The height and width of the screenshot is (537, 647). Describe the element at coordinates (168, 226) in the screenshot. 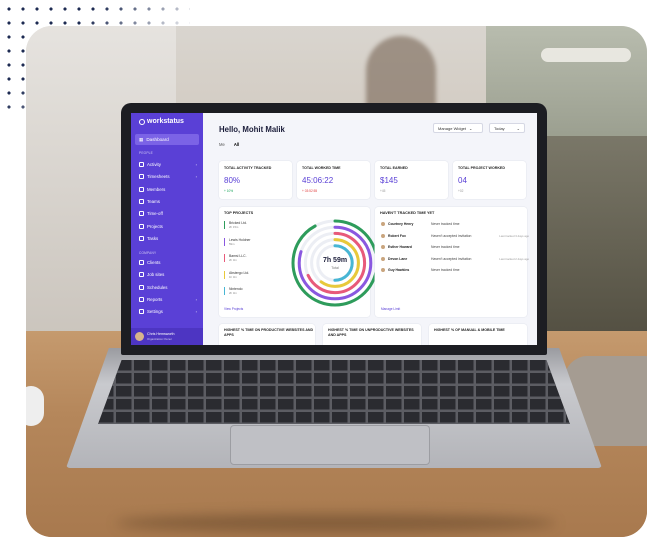

I see `sidebar-item-projects: Projects` at that location.